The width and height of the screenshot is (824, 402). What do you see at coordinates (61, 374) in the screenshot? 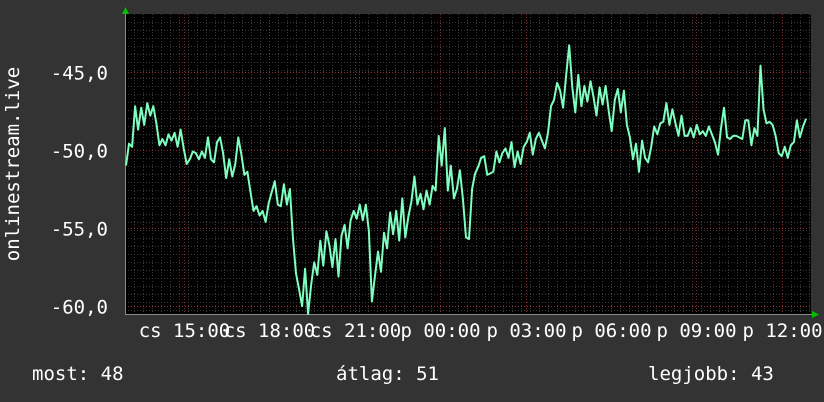
I see `stat-current-label: most:` at bounding box center [61, 374].